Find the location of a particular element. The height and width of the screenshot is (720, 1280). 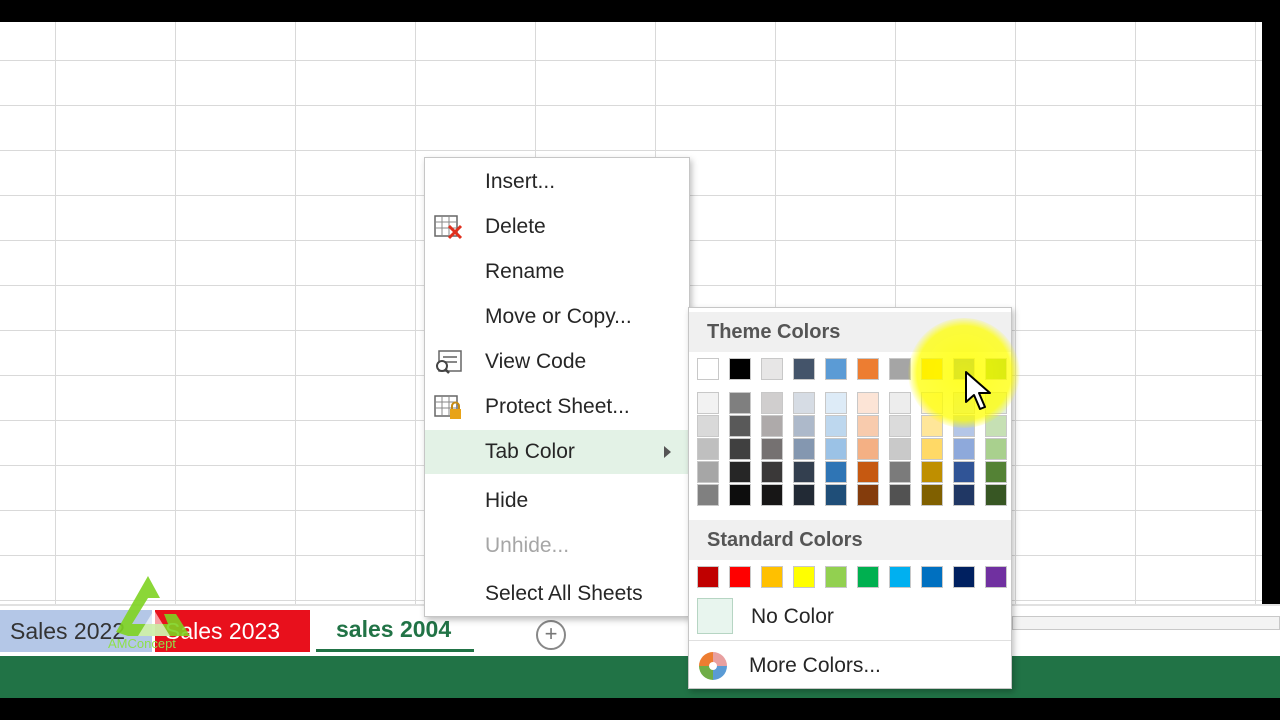

menu-item-hide: Hide is located at coordinates (557, 501).